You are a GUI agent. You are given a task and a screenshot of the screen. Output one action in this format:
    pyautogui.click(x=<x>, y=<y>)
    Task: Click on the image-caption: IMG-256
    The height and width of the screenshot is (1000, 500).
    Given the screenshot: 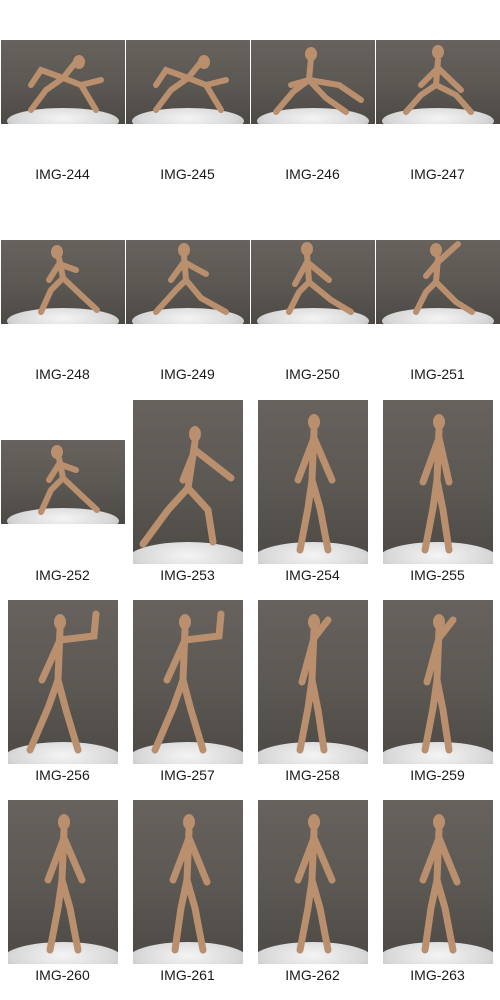 What is the action you would take?
    pyautogui.click(x=62, y=775)
    